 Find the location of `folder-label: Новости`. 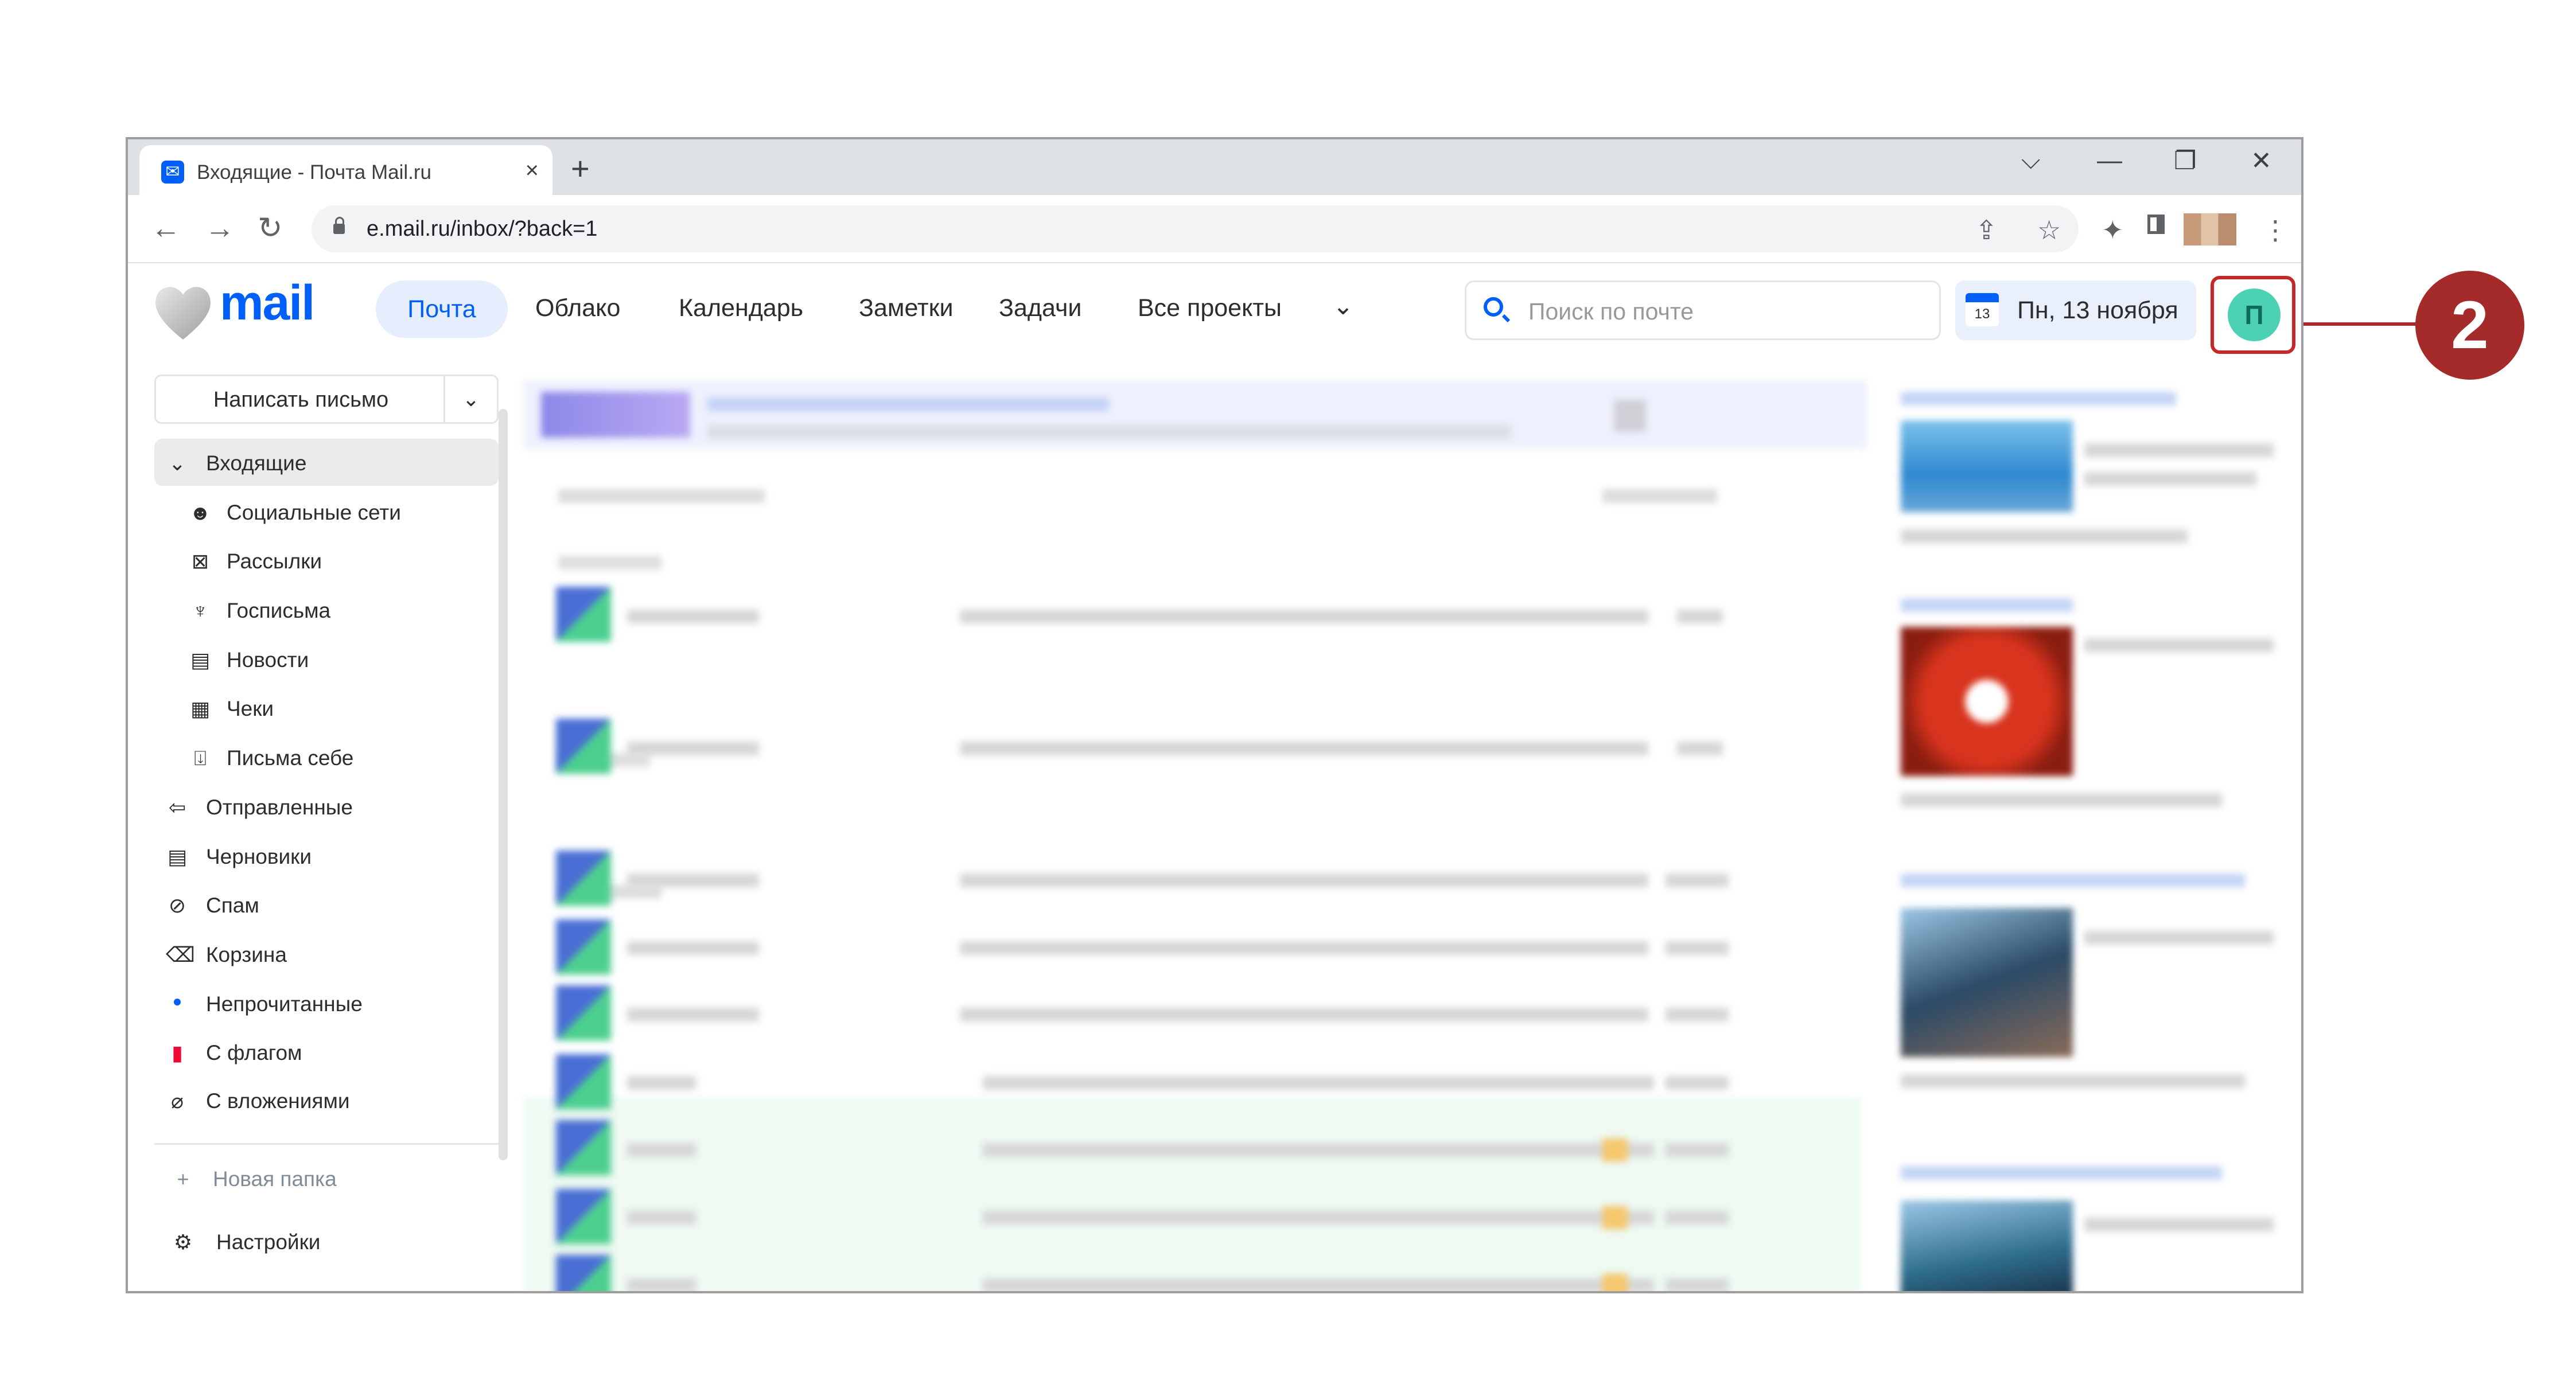

folder-label: Новости is located at coordinates (268, 660).